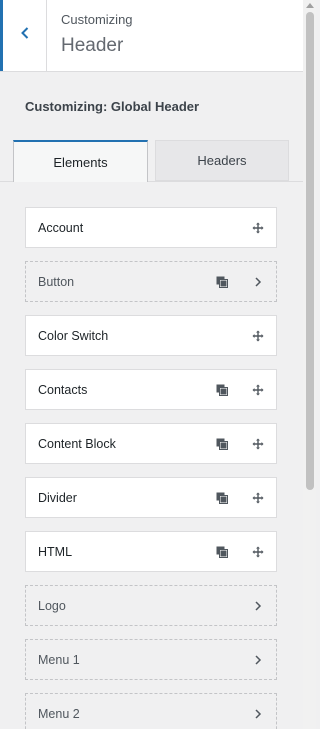 The image size is (320, 729). Describe the element at coordinates (63, 389) in the screenshot. I see `element-item-label: Contacts` at that location.